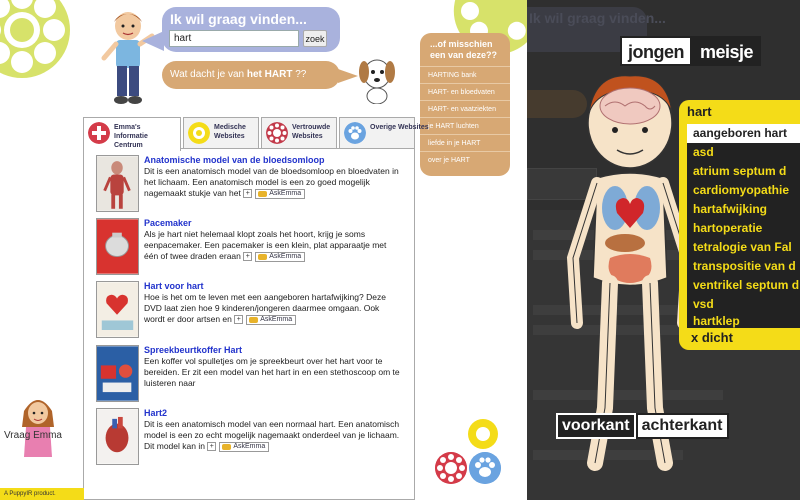 This screenshot has width=800, height=500. What do you see at coordinates (377, 81) in the screenshot?
I see `dog-mascot-icon` at bounding box center [377, 81].